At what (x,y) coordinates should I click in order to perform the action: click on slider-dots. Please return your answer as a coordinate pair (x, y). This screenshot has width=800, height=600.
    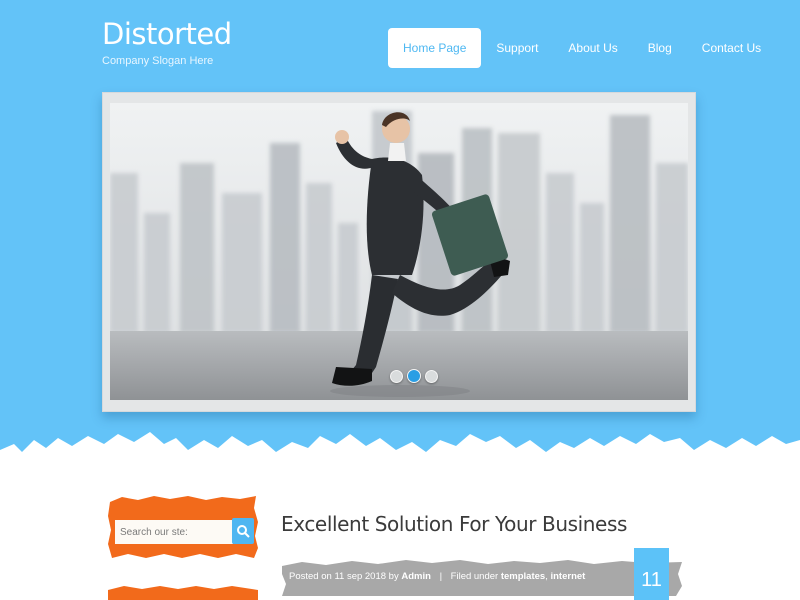
    Looking at the image, I should click on (414, 376).